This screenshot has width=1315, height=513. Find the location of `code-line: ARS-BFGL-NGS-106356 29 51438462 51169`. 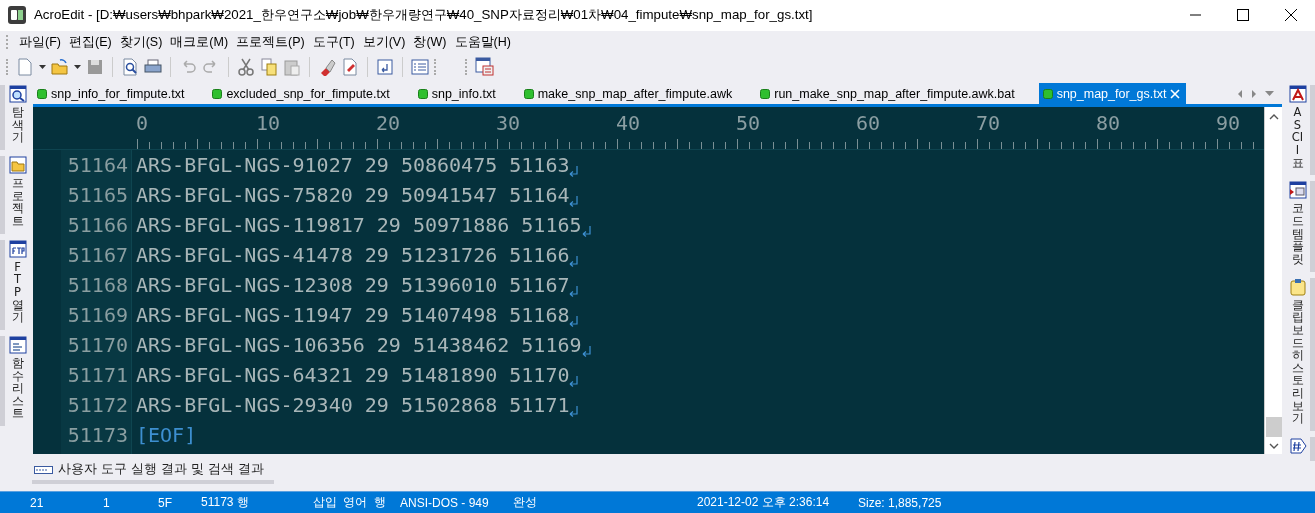

code-line: ARS-BFGL-NGS-106356 29 51438462 51169 is located at coordinates (359, 346).